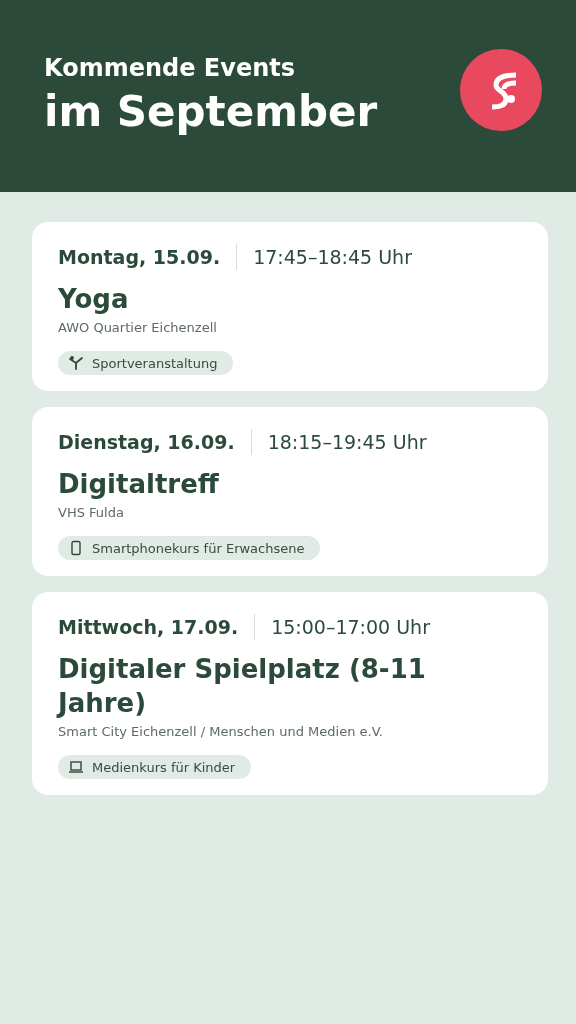  I want to click on event-card: Dienstag, 16.09. 18:15–19:45 Uhr Digitaltreff VHS Fulda Smartphonekurs für Erwachsene, so click(290, 491).